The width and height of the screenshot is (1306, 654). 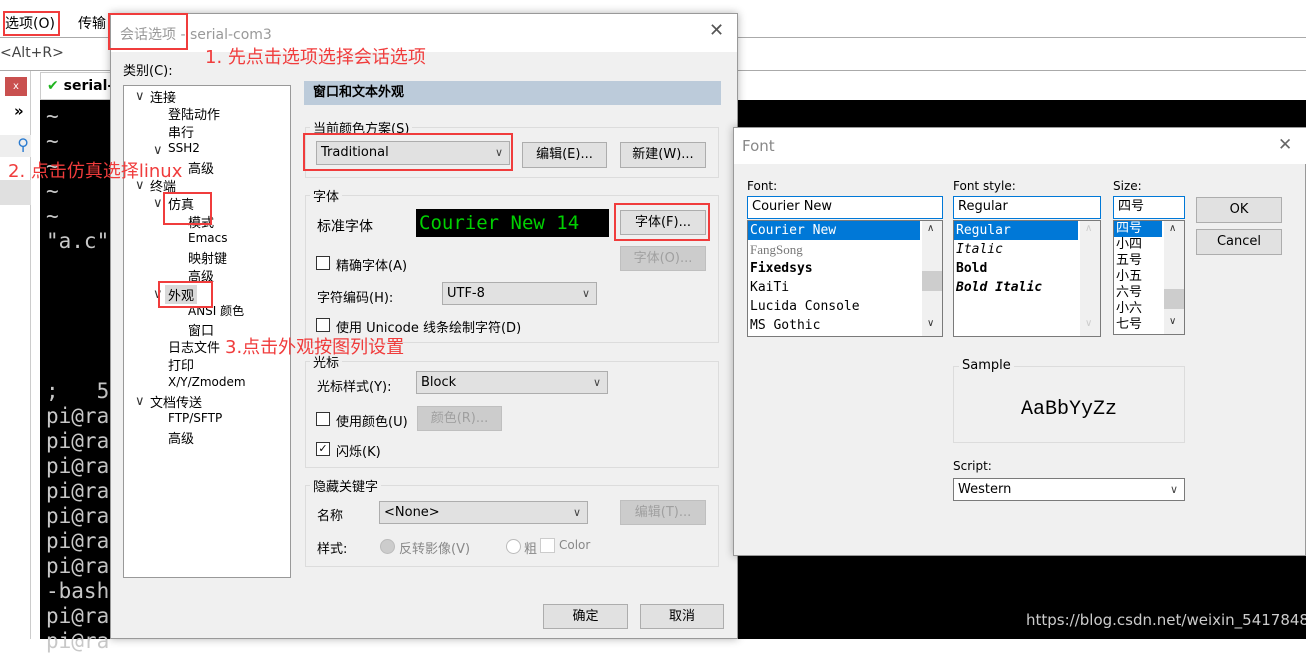 What do you see at coordinates (512, 223) in the screenshot?
I see `font-preview: Courier New 14` at bounding box center [512, 223].